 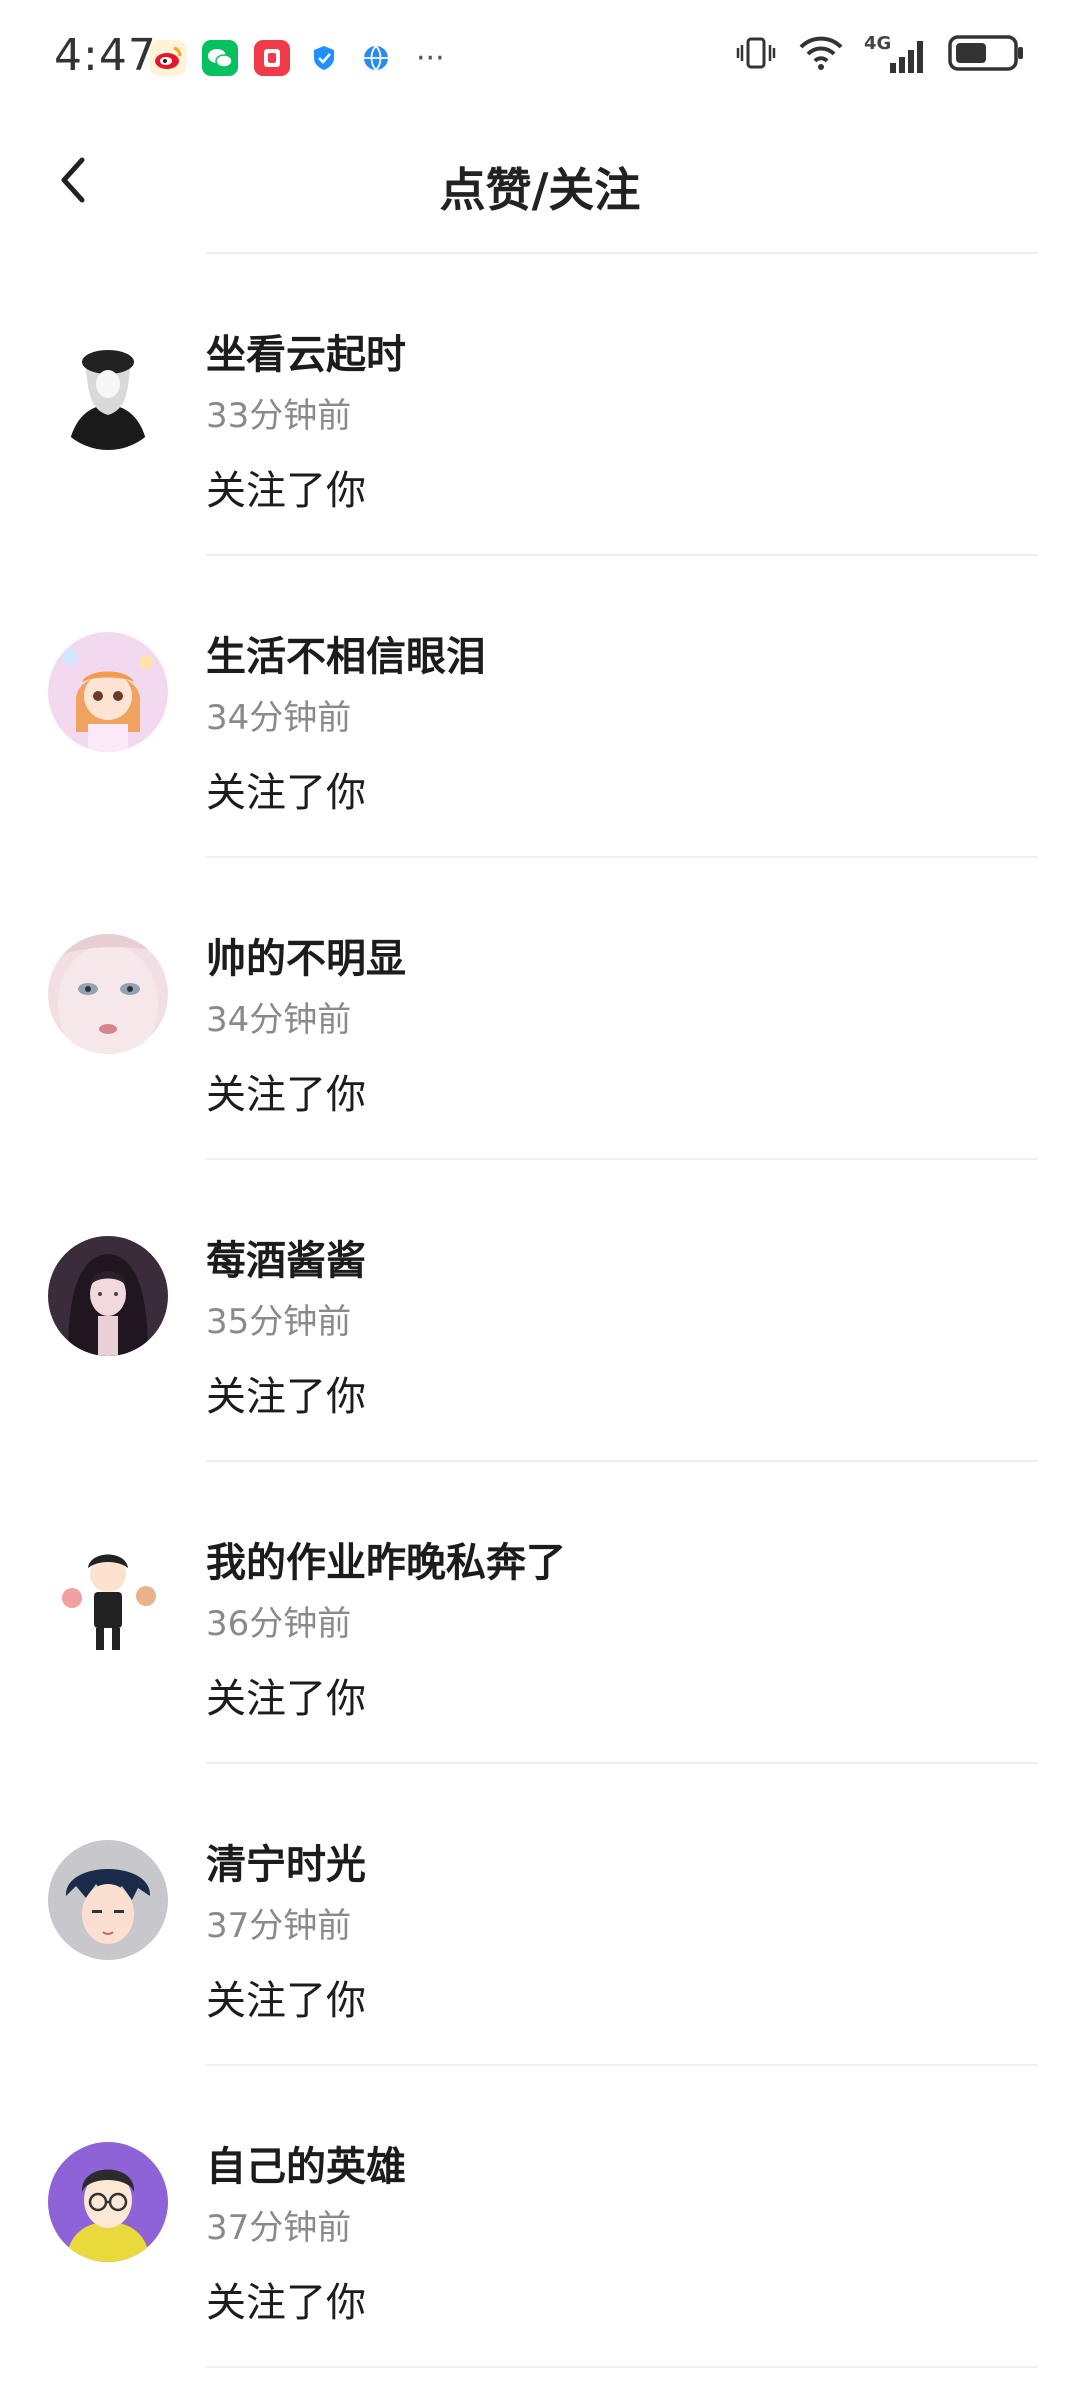 I want to click on vibrate-icon, so click(x=756, y=55).